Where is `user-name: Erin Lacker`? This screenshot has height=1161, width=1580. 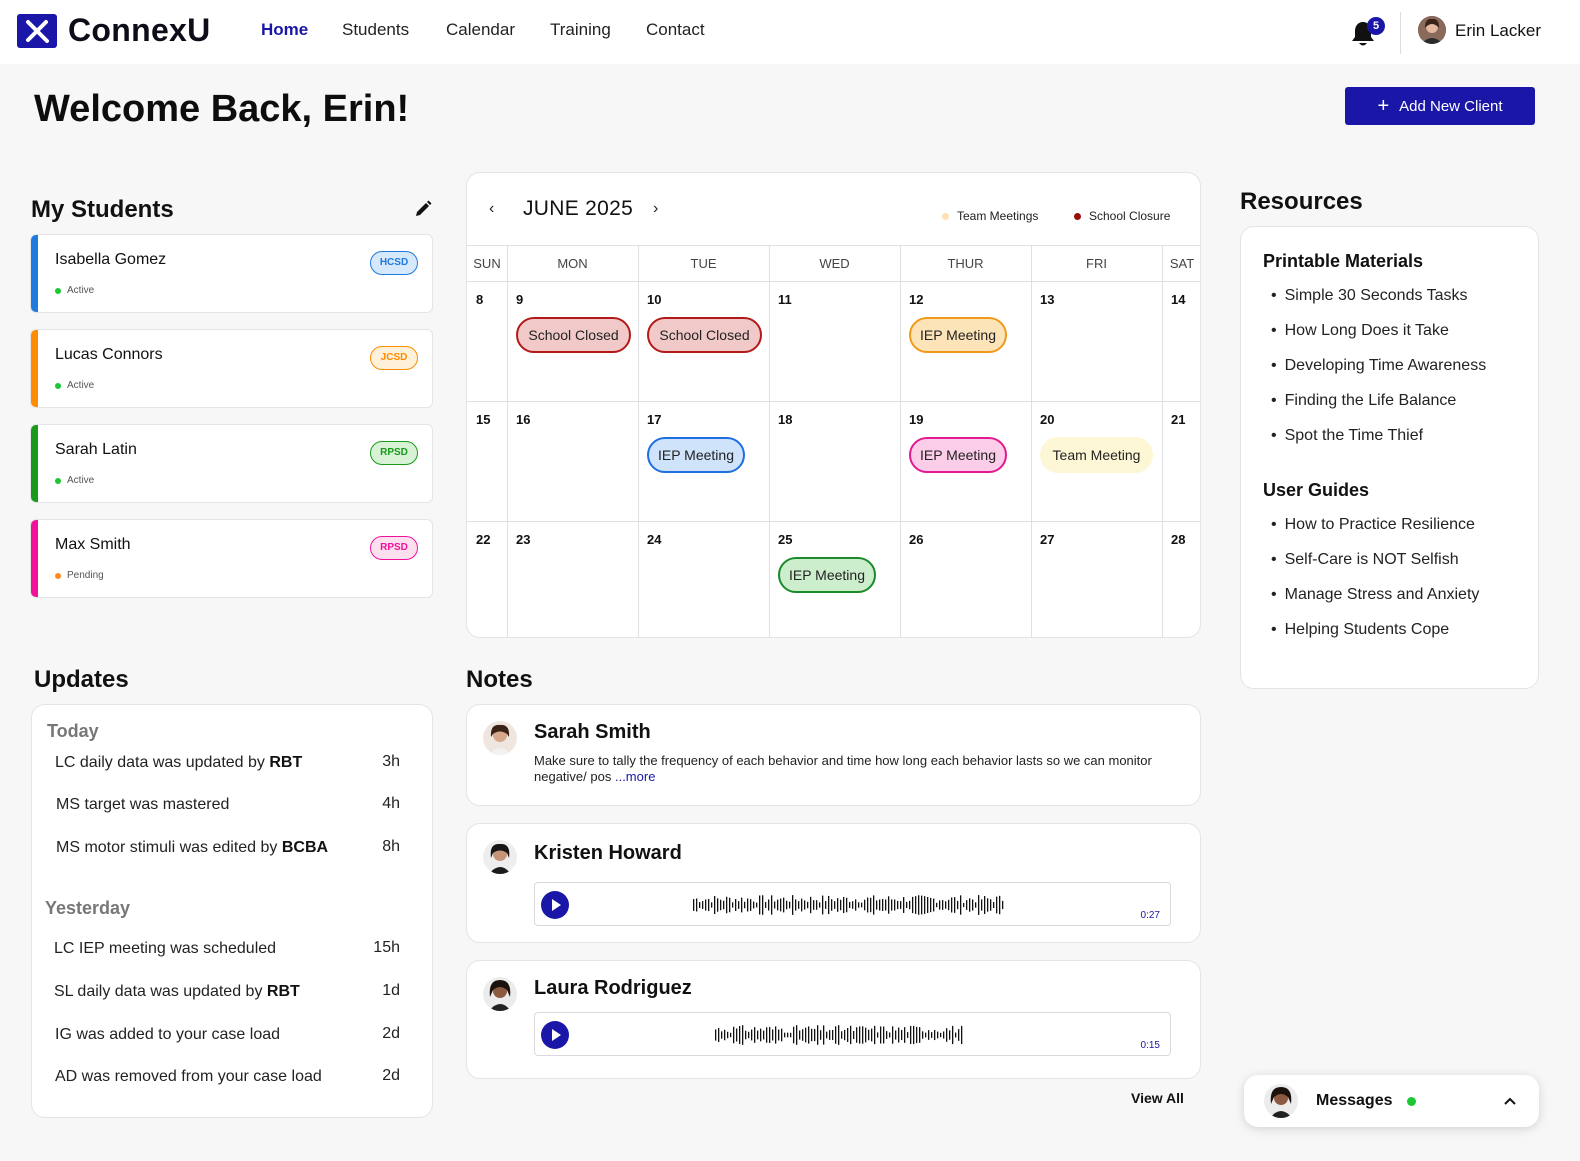
user-name: Erin Lacker is located at coordinates (1498, 31).